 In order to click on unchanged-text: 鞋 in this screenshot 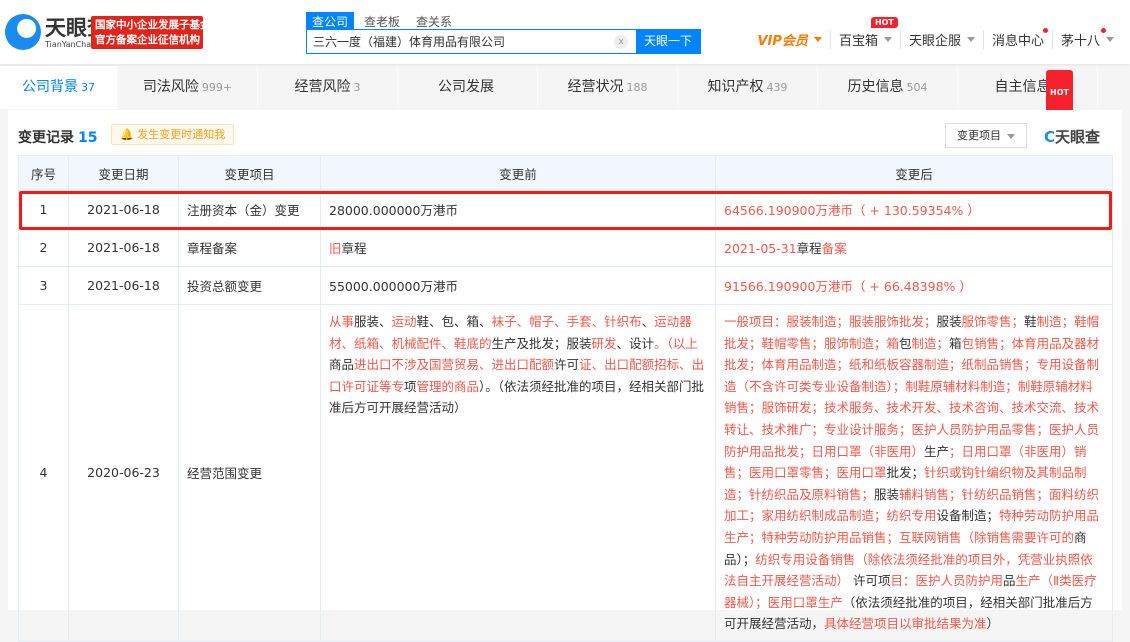, I will do `click(1030, 321)`.